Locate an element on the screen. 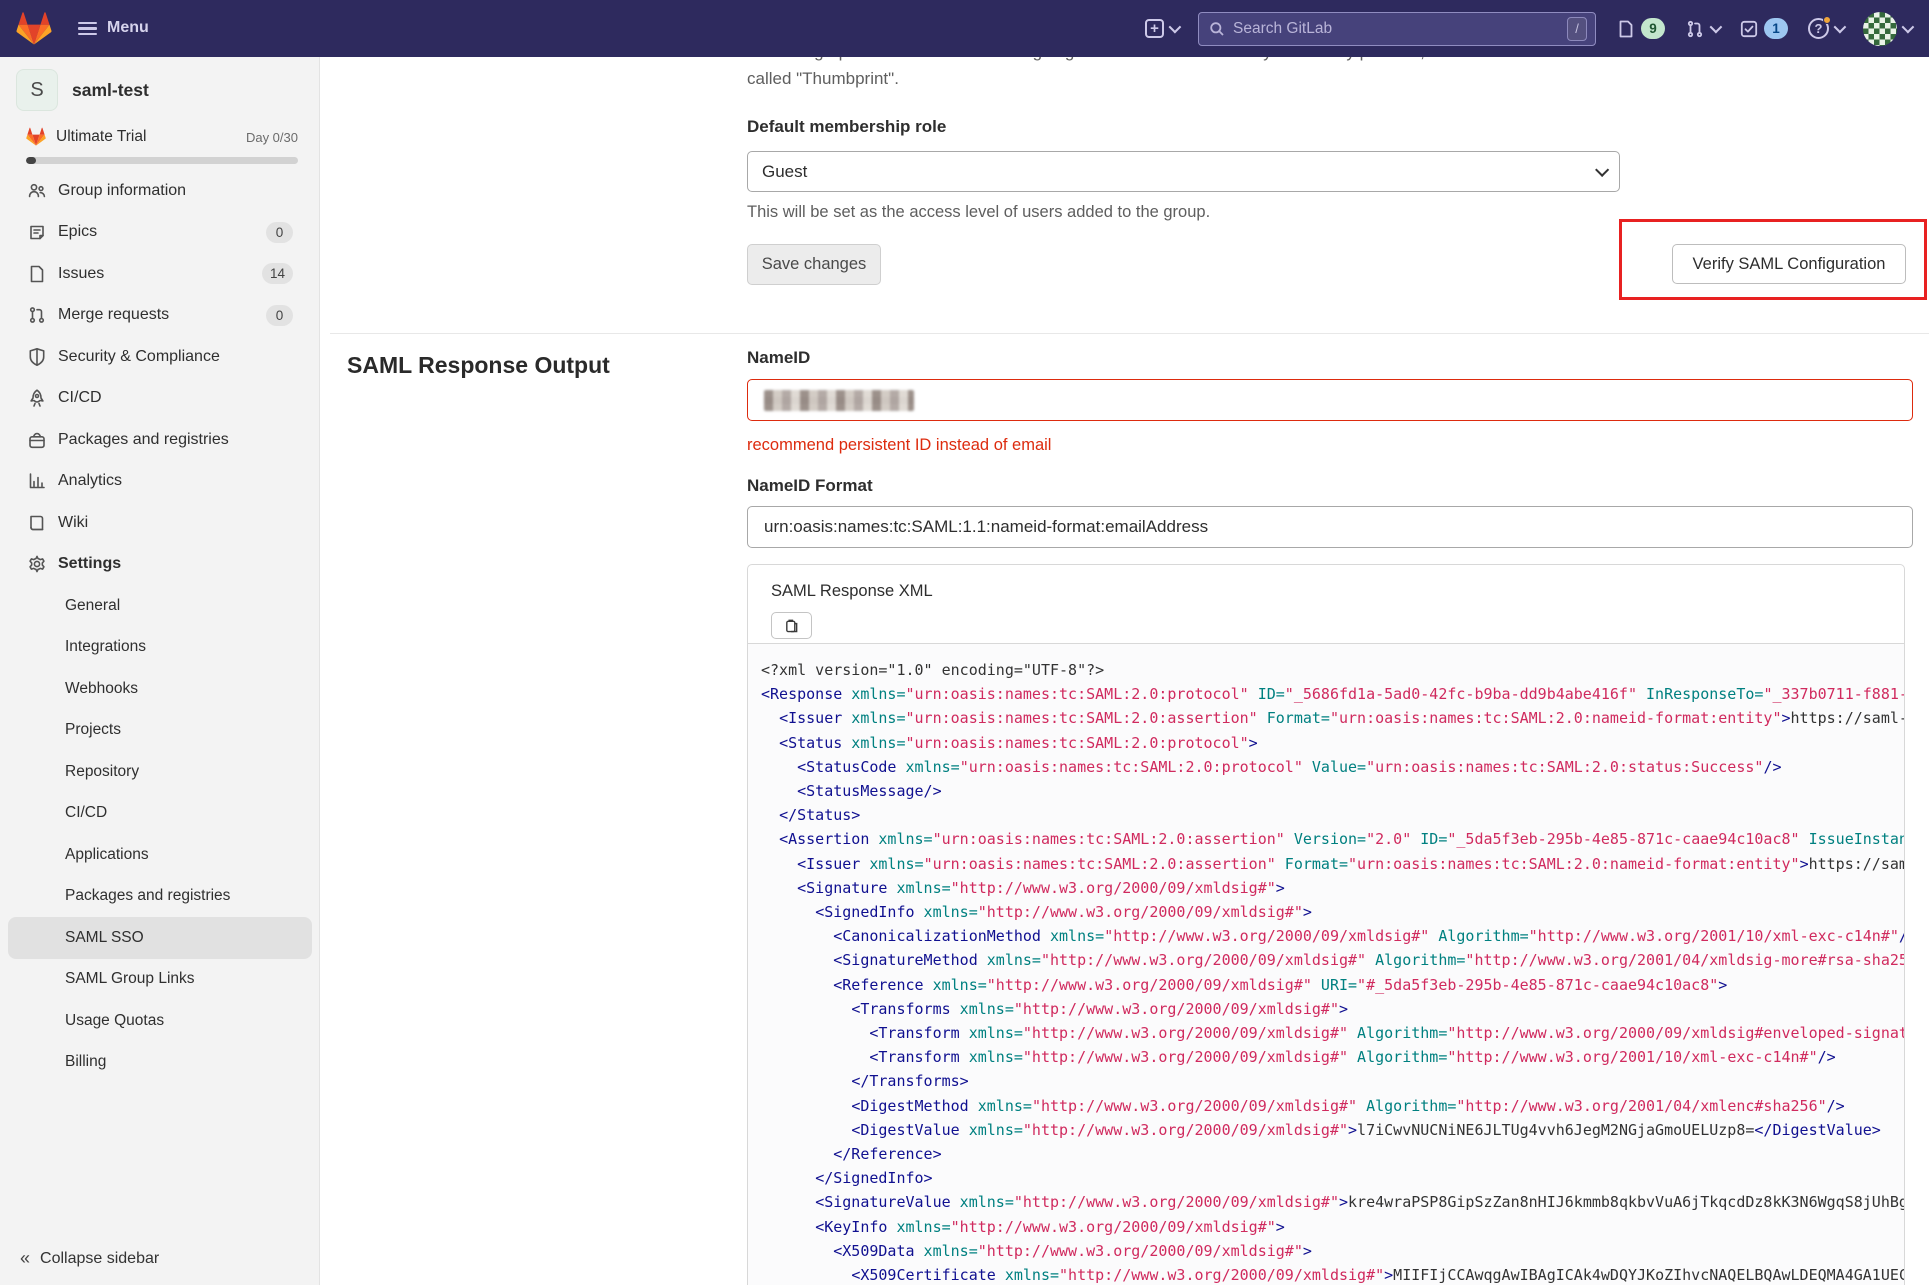  gitlab-logo-icon is located at coordinates (34, 29).